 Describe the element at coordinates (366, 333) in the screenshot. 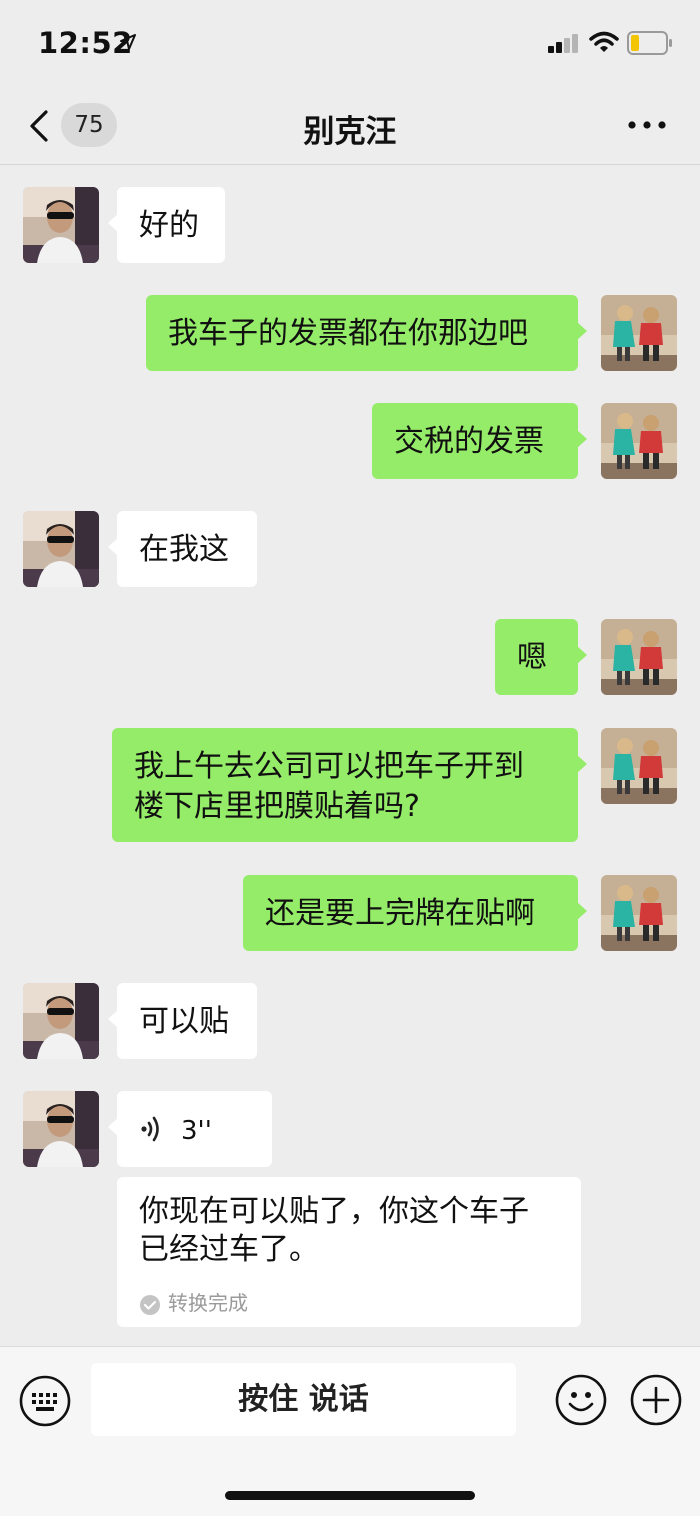

I see `message-bubble: 我车子的发票都在你那边吧` at that location.